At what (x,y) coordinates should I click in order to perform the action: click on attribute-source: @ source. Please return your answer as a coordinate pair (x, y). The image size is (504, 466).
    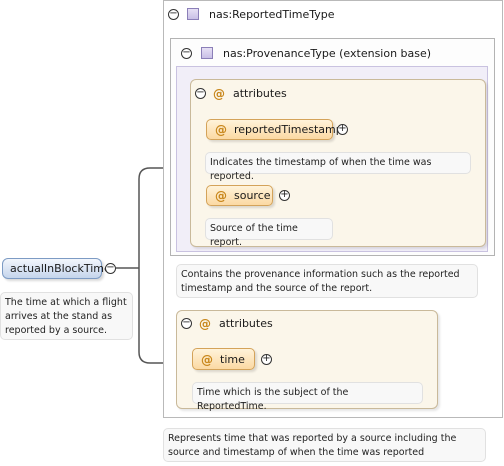
    Looking at the image, I should click on (239, 195).